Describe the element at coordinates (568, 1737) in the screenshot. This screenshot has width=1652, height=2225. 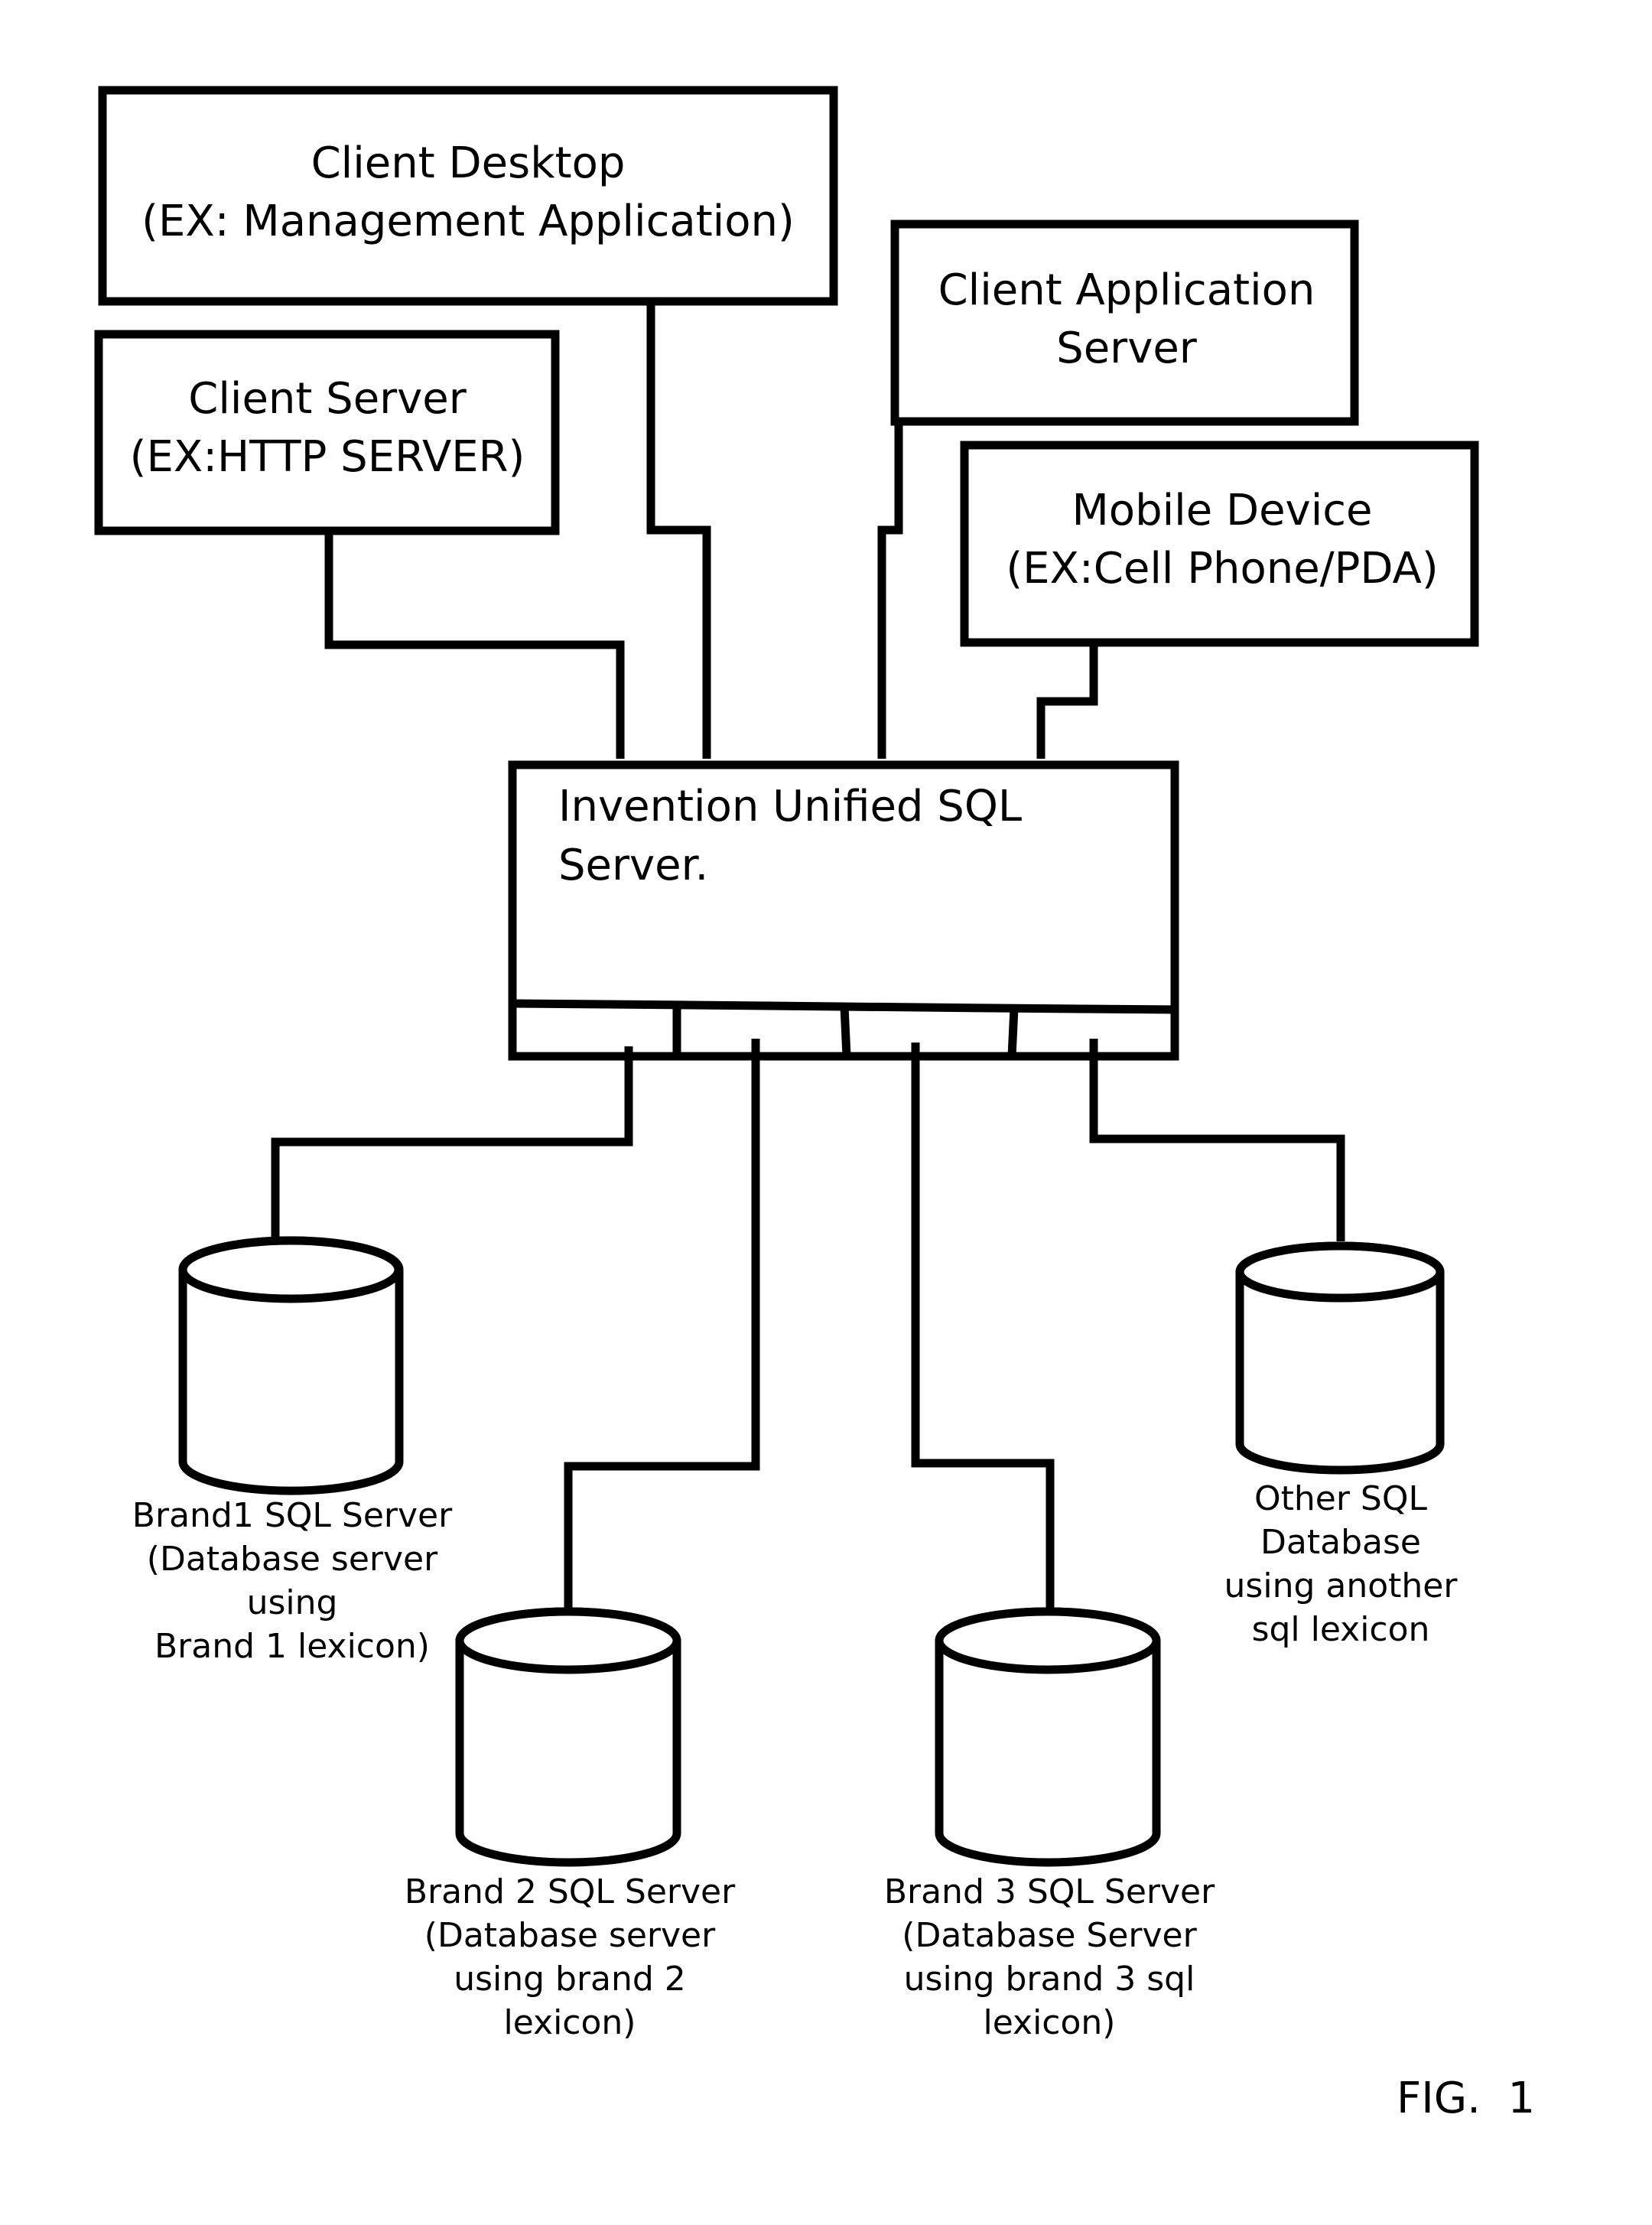
I see `brand2-sql-server-cylinder` at that location.